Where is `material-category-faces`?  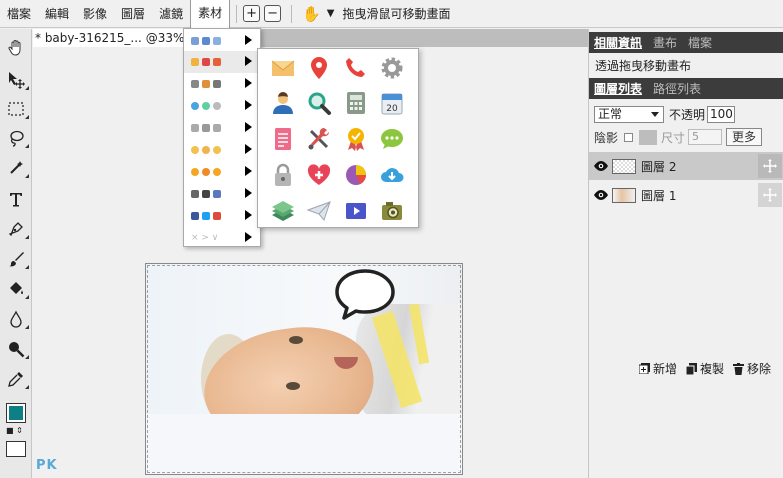 material-category-faces is located at coordinates (222, 150).